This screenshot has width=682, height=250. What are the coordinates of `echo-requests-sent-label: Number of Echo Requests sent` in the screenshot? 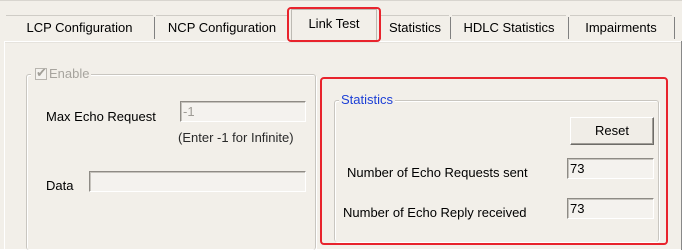 It's located at (437, 172).